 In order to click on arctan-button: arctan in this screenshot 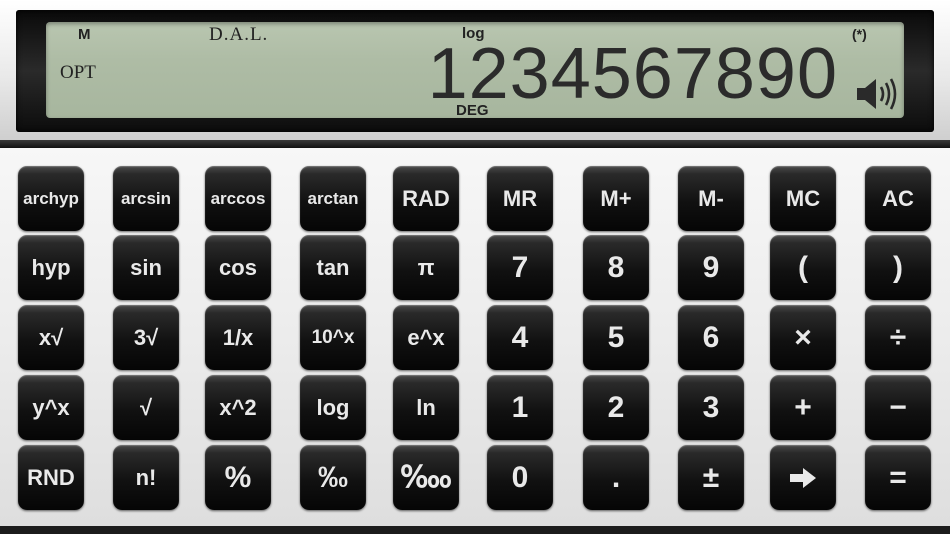, I will do `click(333, 198)`.